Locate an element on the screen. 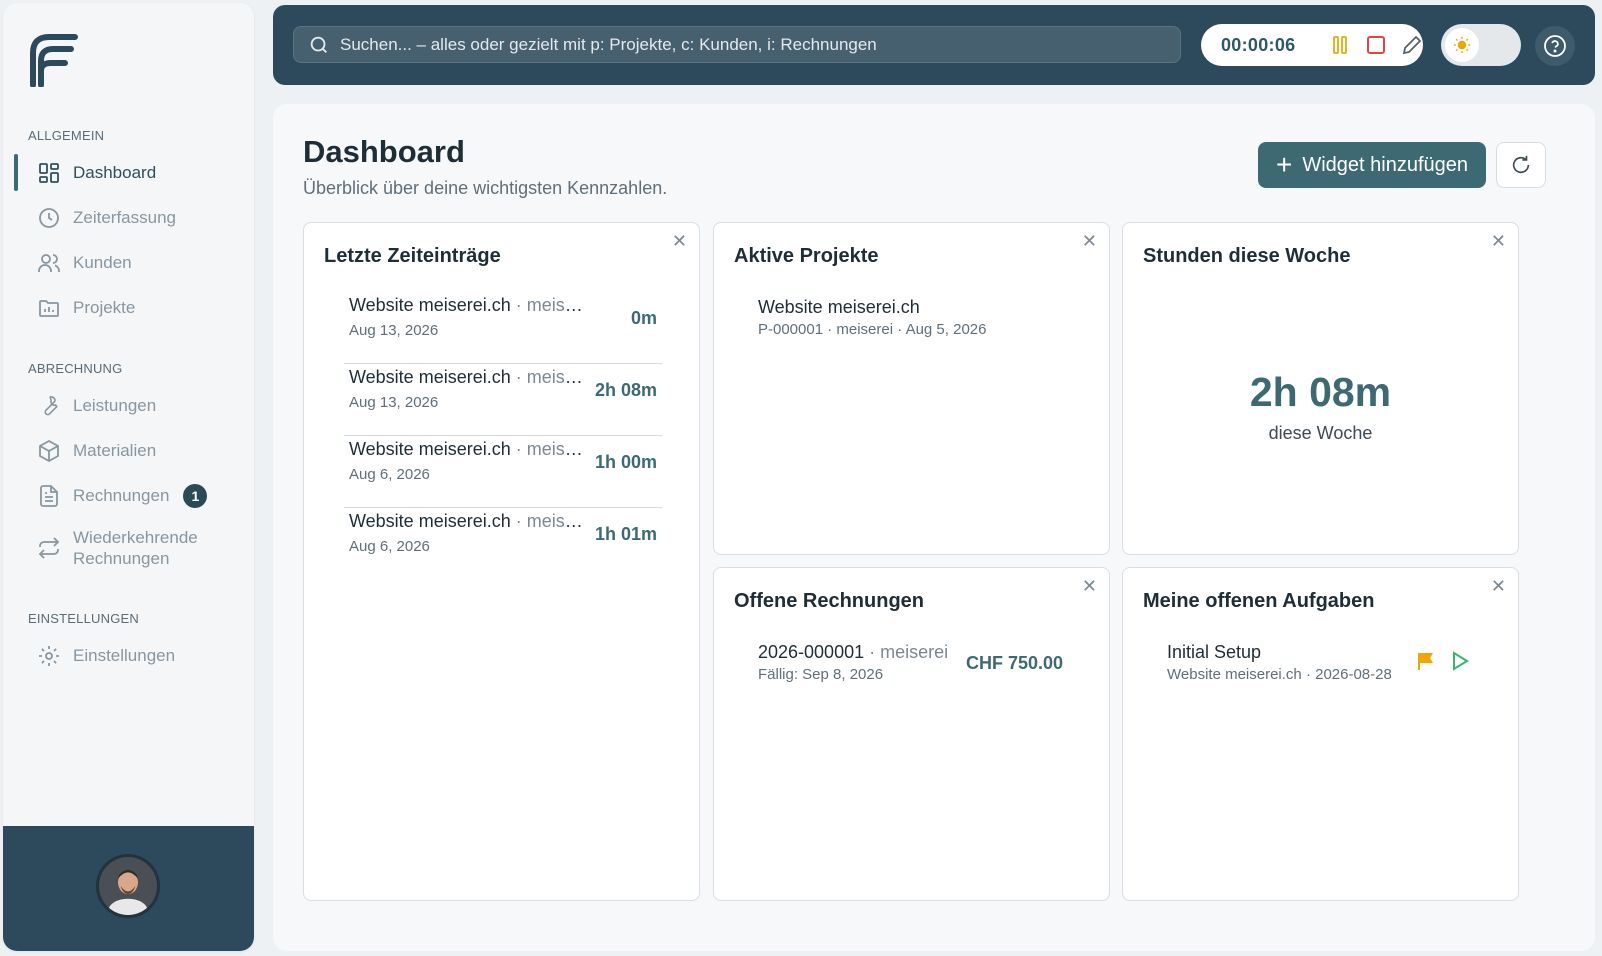  sidebar-item-zeiterfassung: Zeiterfassung is located at coordinates (128, 217).